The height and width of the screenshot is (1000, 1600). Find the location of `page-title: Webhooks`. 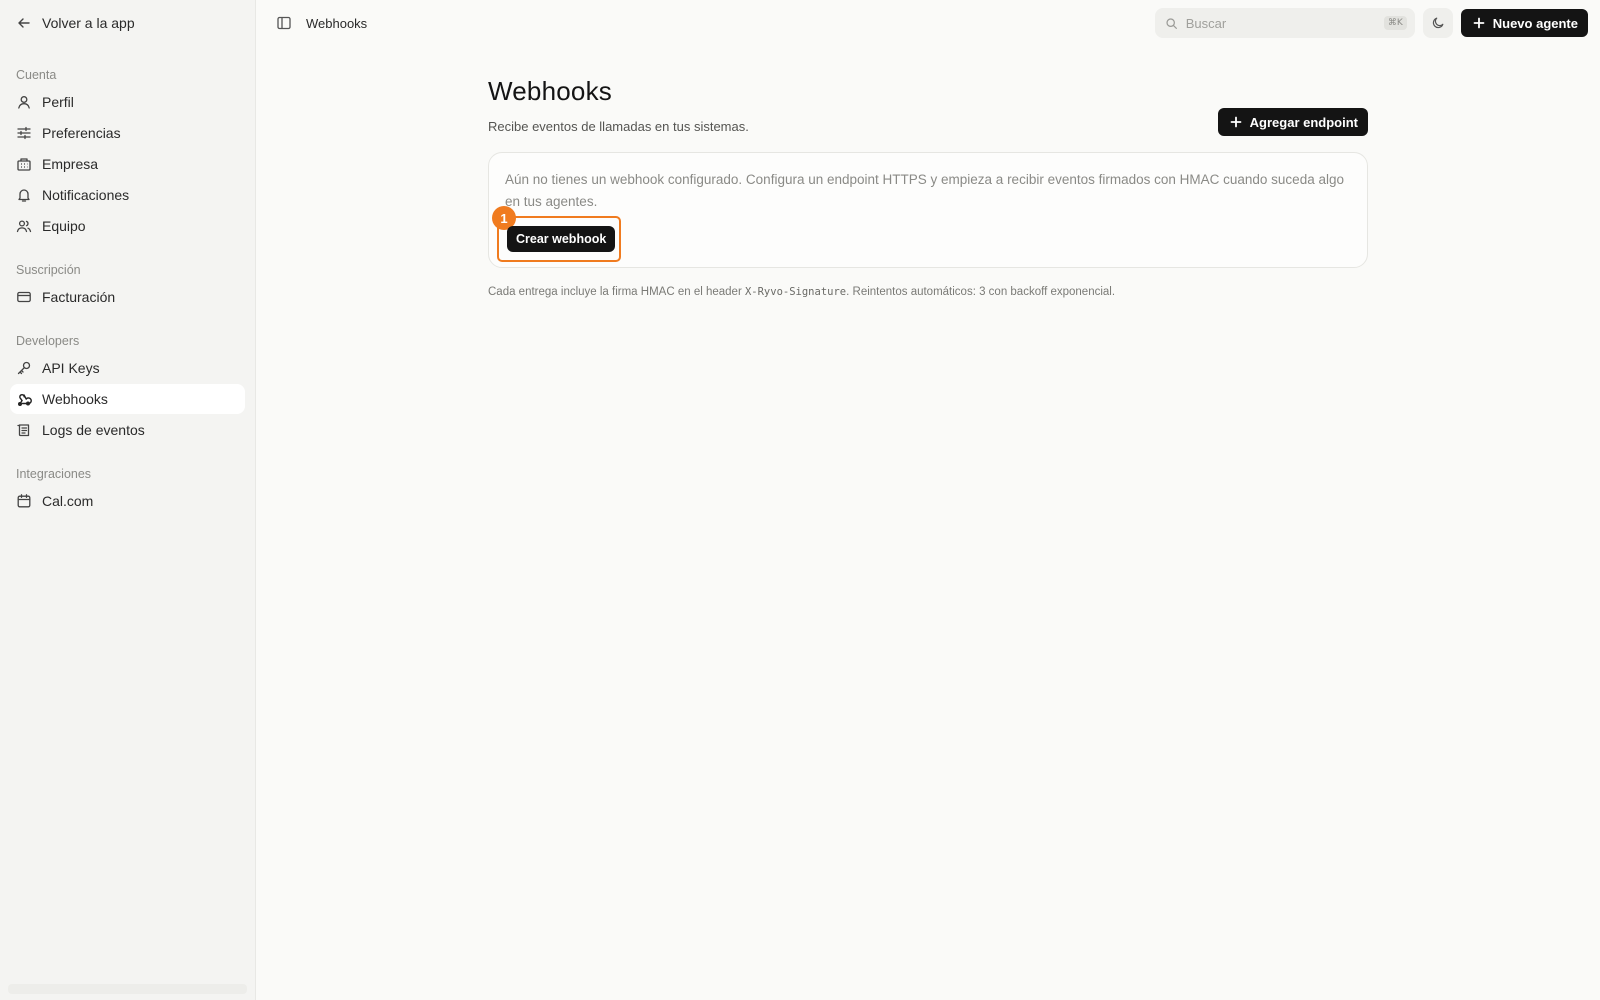

page-title: Webhooks is located at coordinates (550, 91).